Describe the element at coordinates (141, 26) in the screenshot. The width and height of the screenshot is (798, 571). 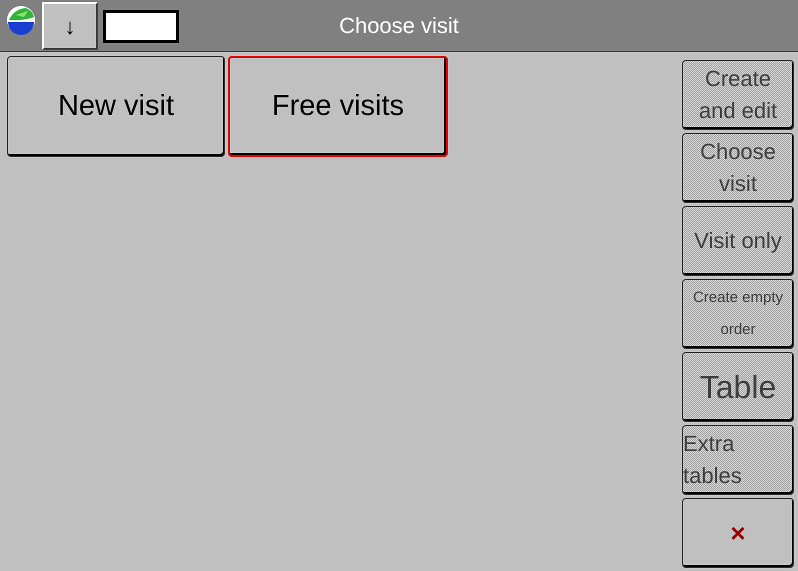
I see `input-field` at that location.